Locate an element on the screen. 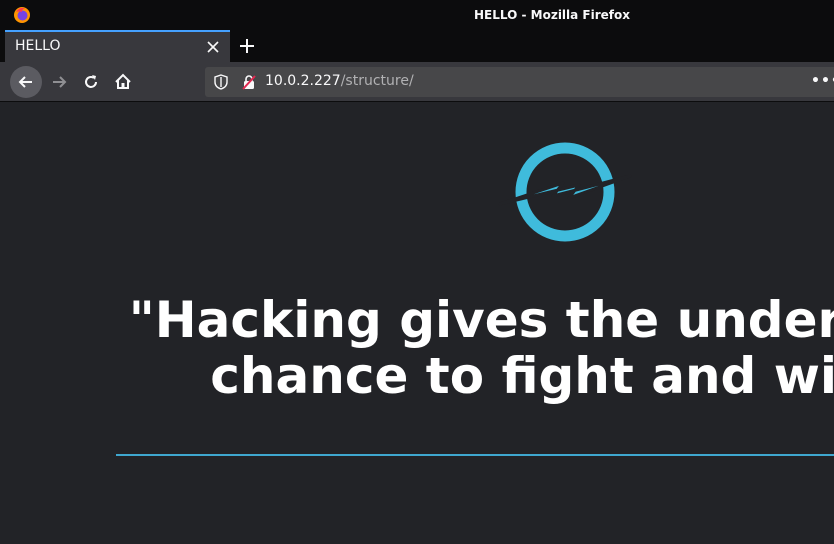  url-text: 10.0.2.227/structure/ is located at coordinates (339, 81).